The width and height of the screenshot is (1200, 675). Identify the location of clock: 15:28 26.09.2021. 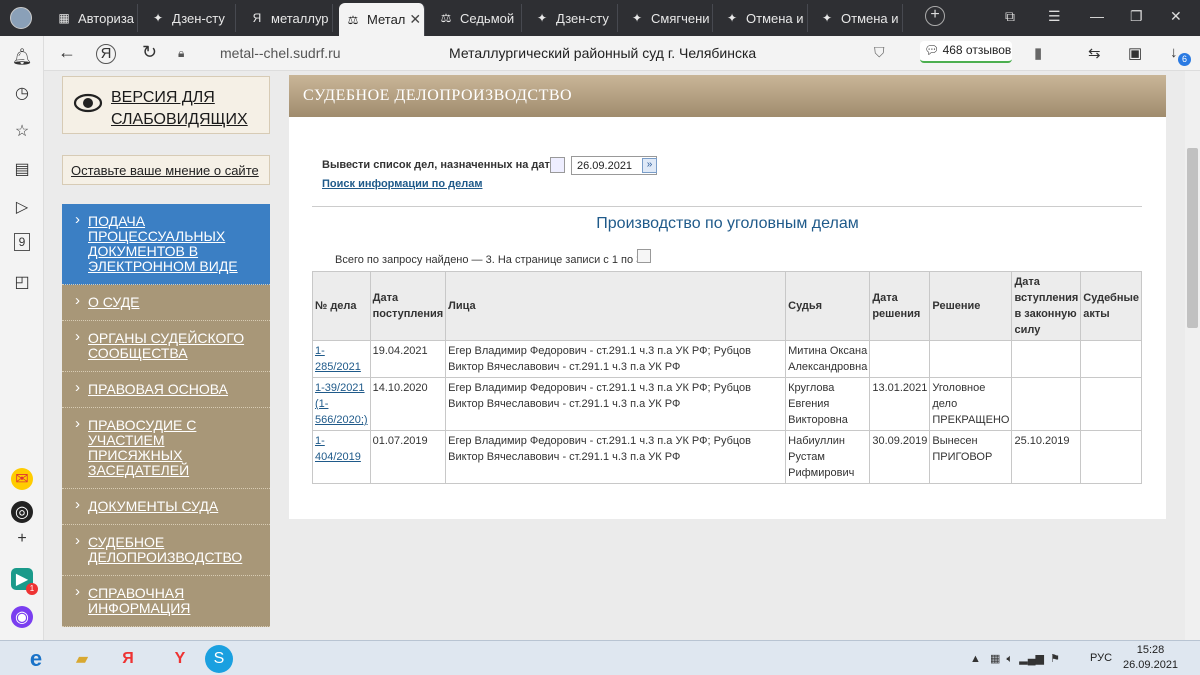
(1150, 658).